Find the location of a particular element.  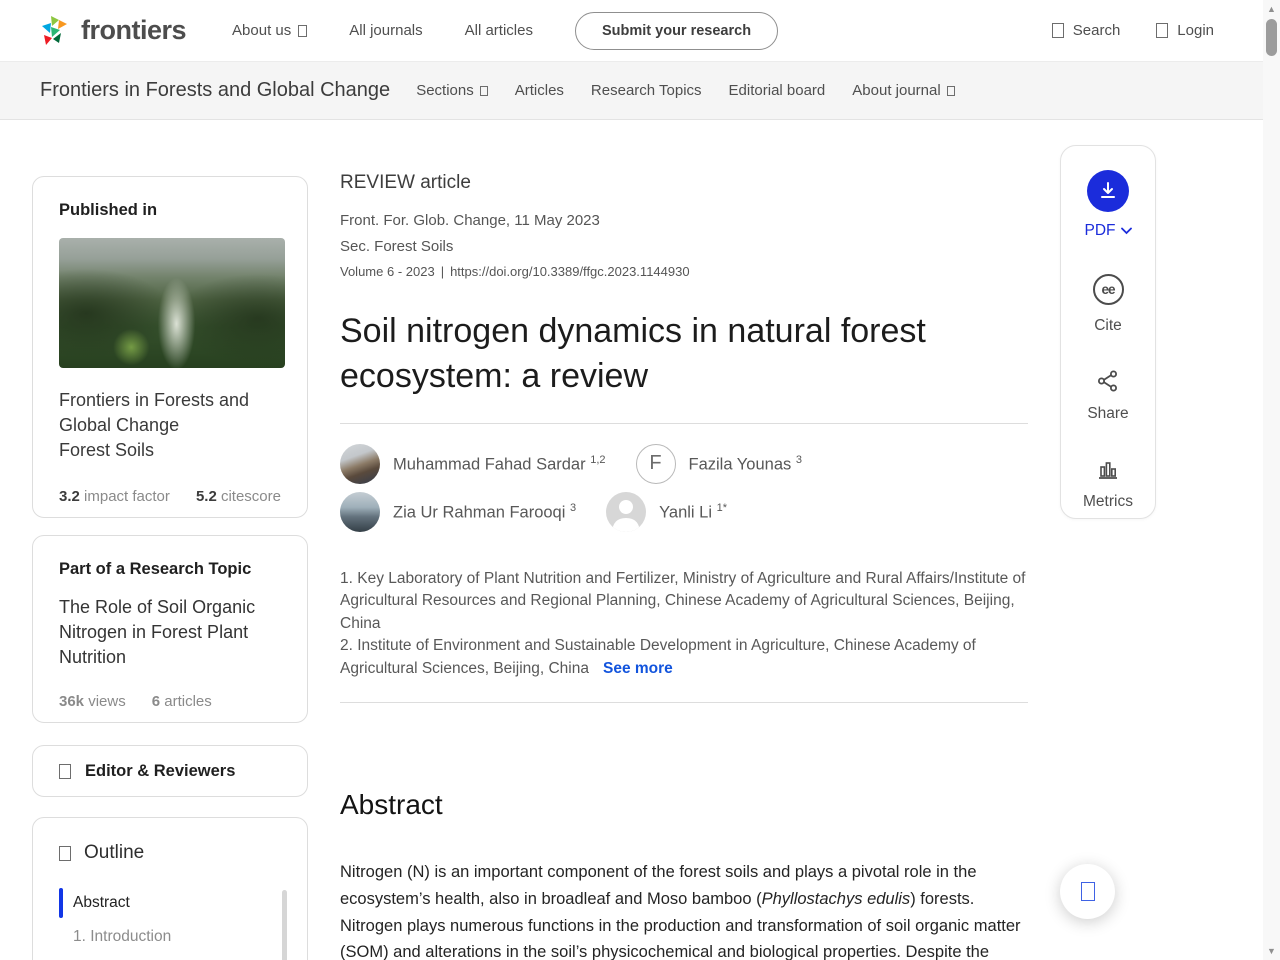

person-placeholder-icon is located at coordinates (626, 511).